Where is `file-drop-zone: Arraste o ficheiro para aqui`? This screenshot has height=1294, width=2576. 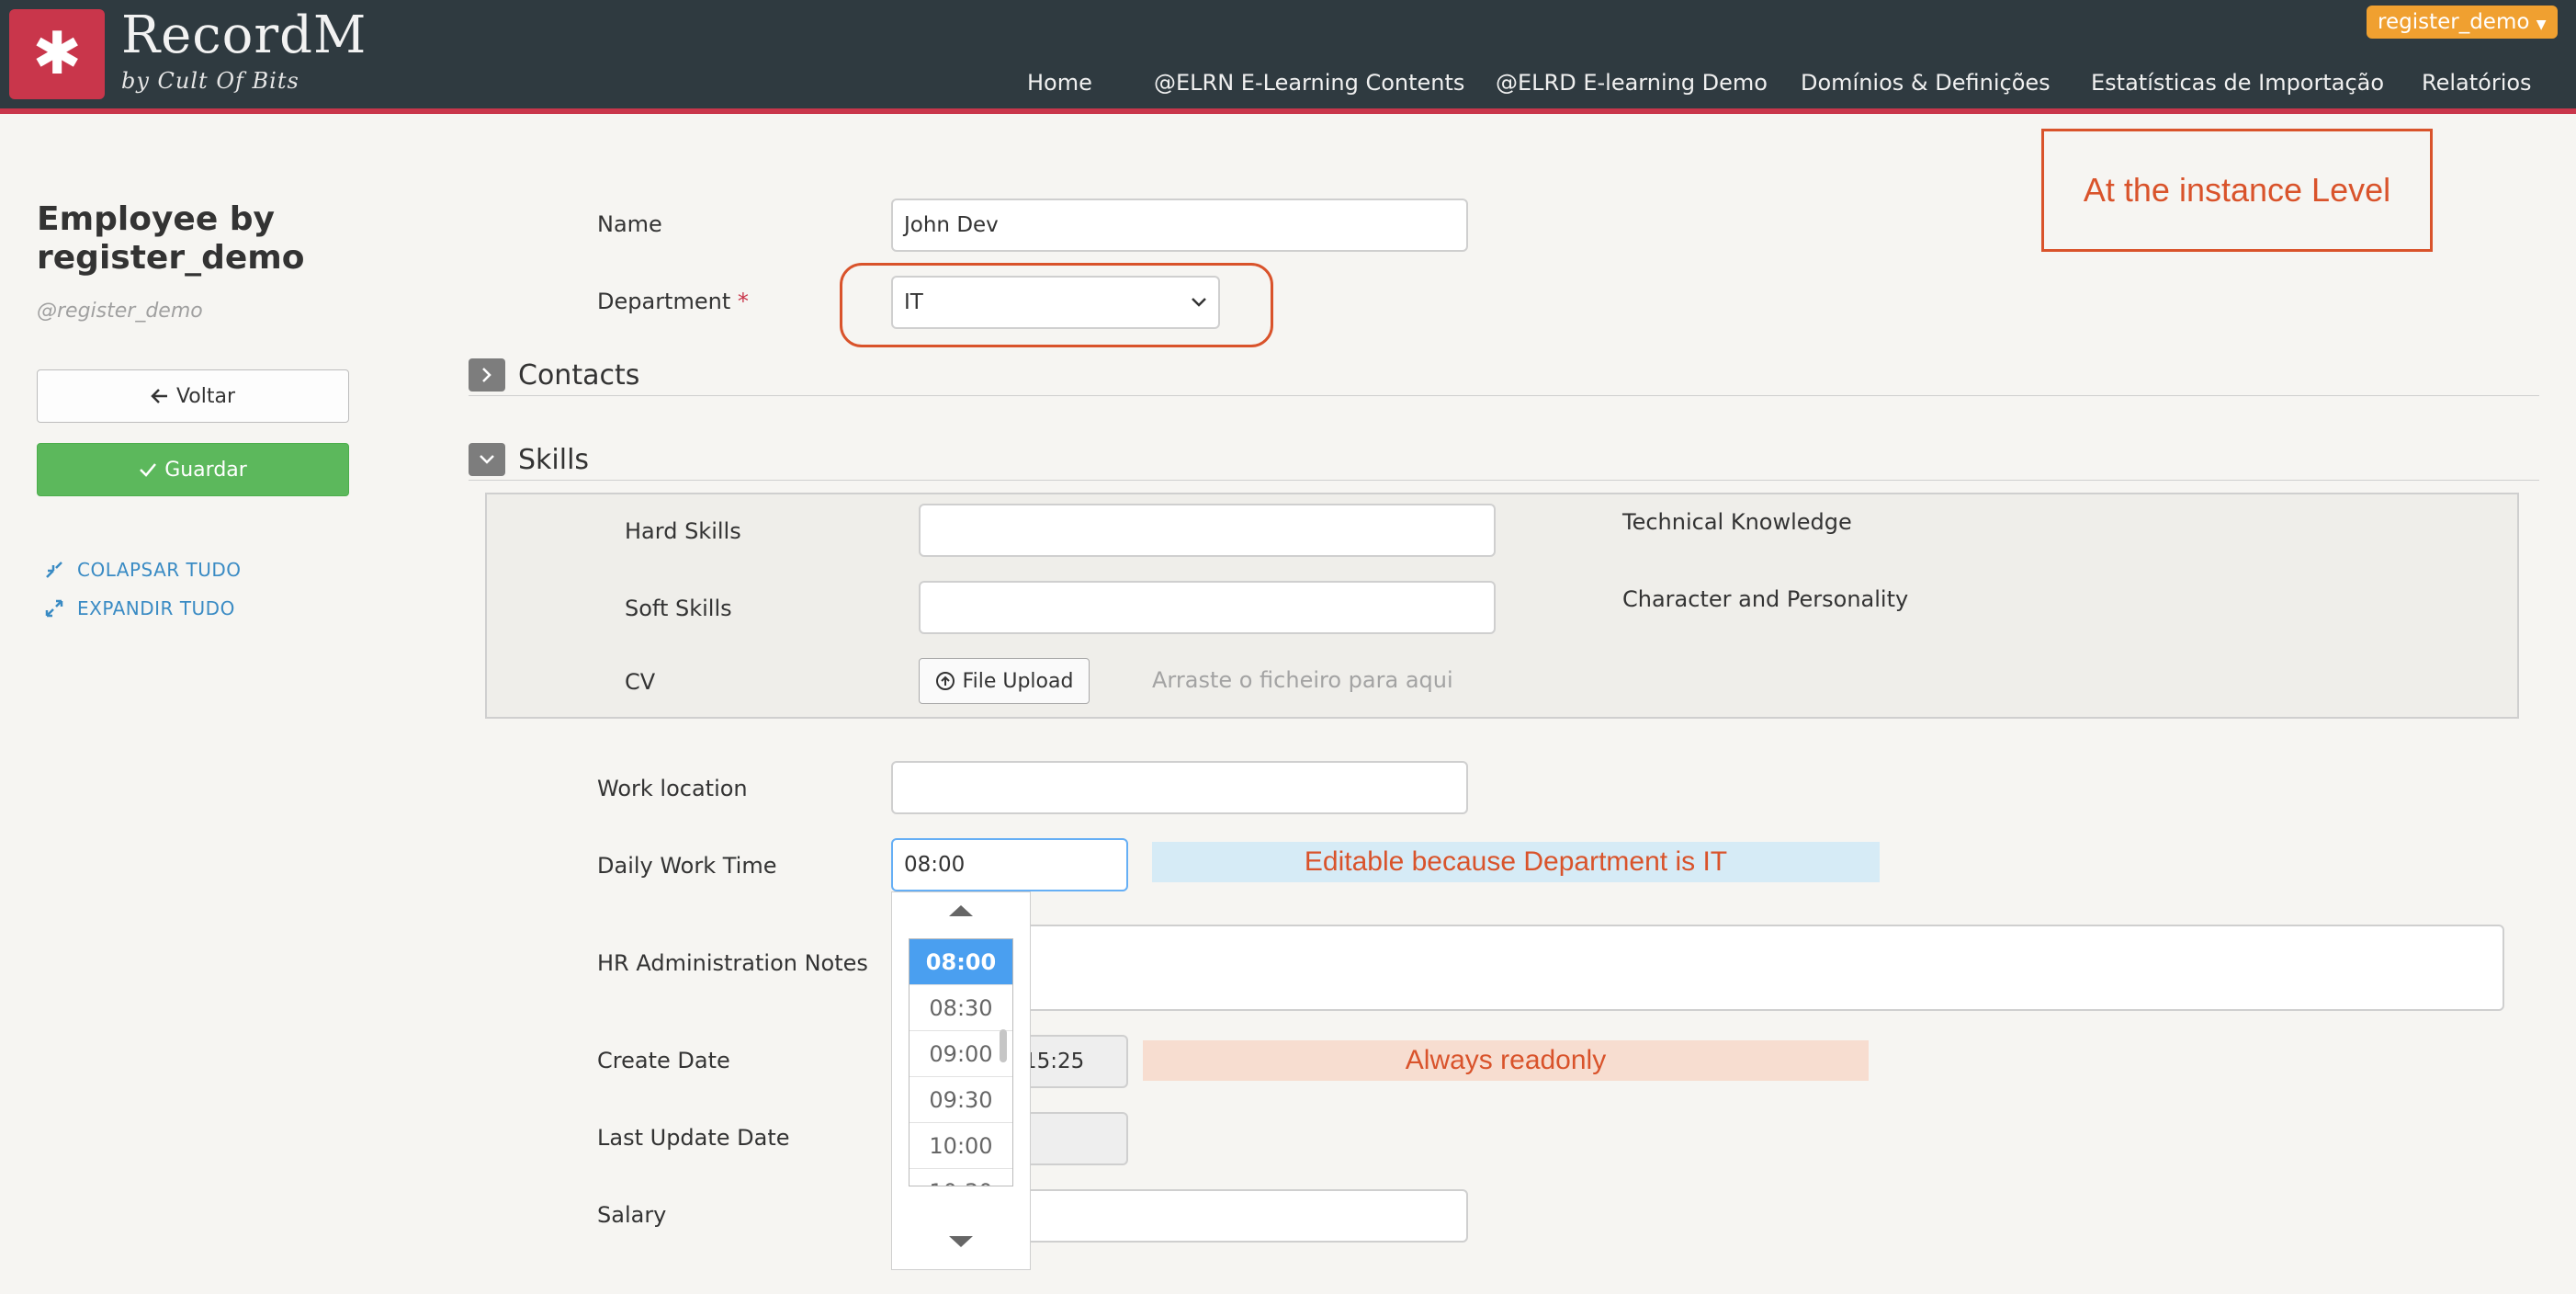 file-drop-zone: Arraste o ficheiro para aqui is located at coordinates (1302, 680).